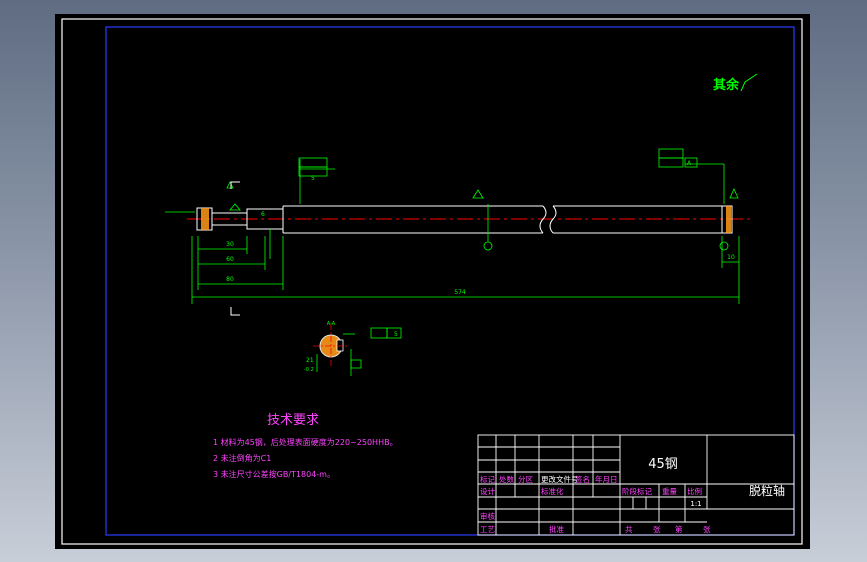  I want to click on dim-overall: 574, so click(460, 292).